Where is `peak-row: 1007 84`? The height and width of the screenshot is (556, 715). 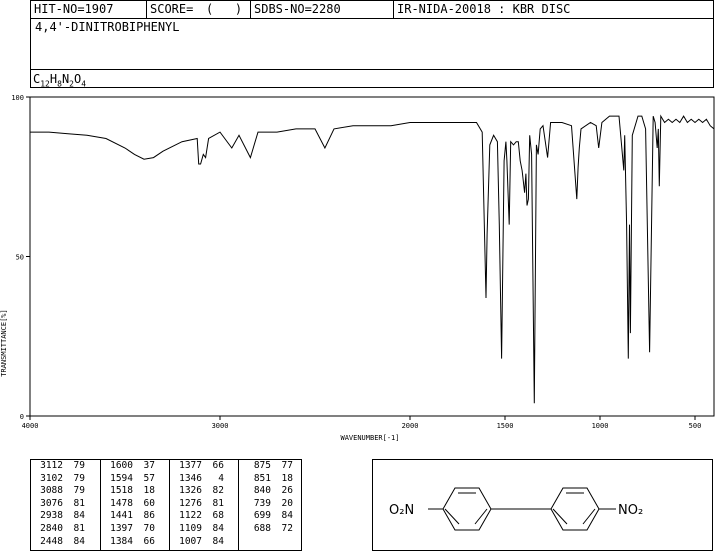
peak-row: 1007 84 is located at coordinates (204, 542).